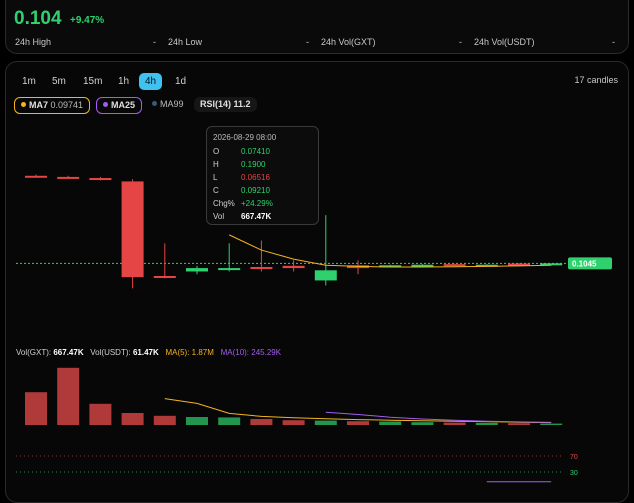 The width and height of the screenshot is (634, 503). Describe the element at coordinates (584, 263) in the screenshot. I see `price-tag: 0.1045` at that location.